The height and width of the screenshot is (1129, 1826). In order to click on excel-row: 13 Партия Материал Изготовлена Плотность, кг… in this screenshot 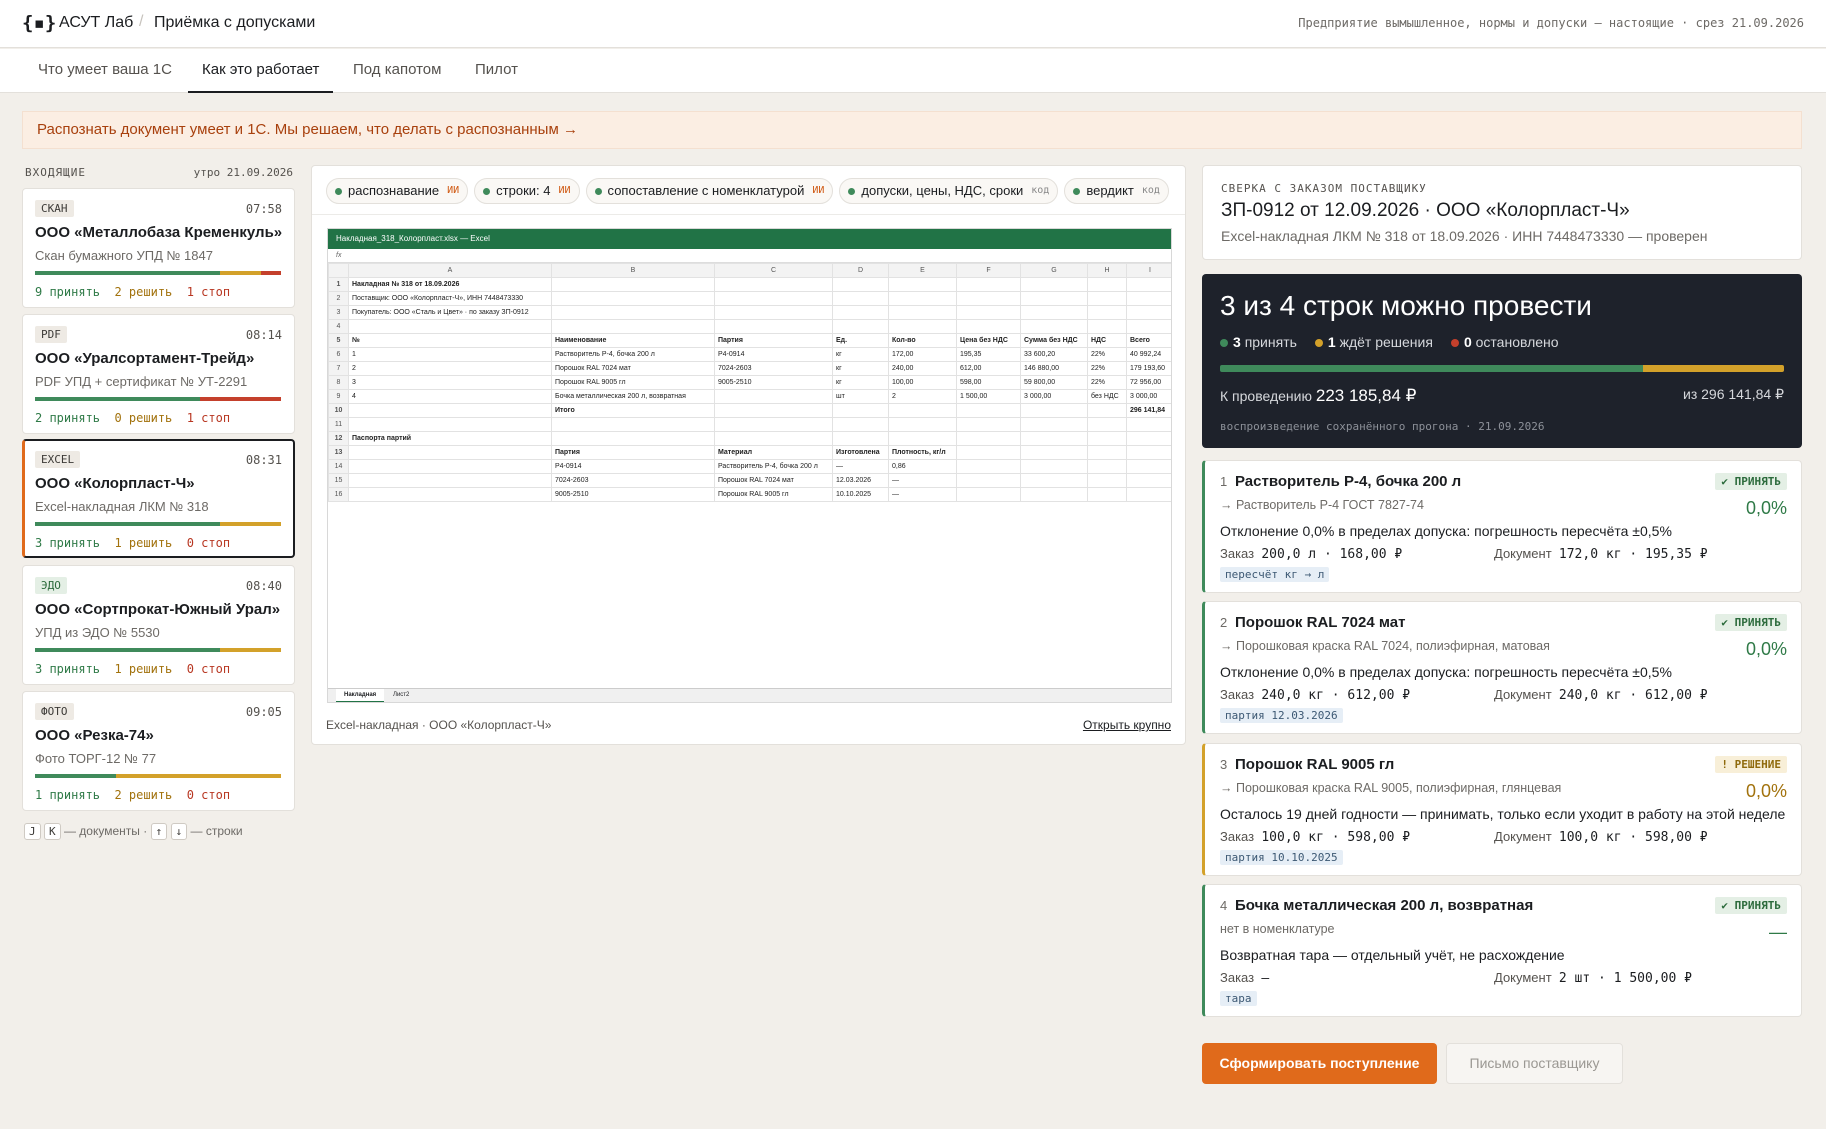, I will do `click(749, 452)`.